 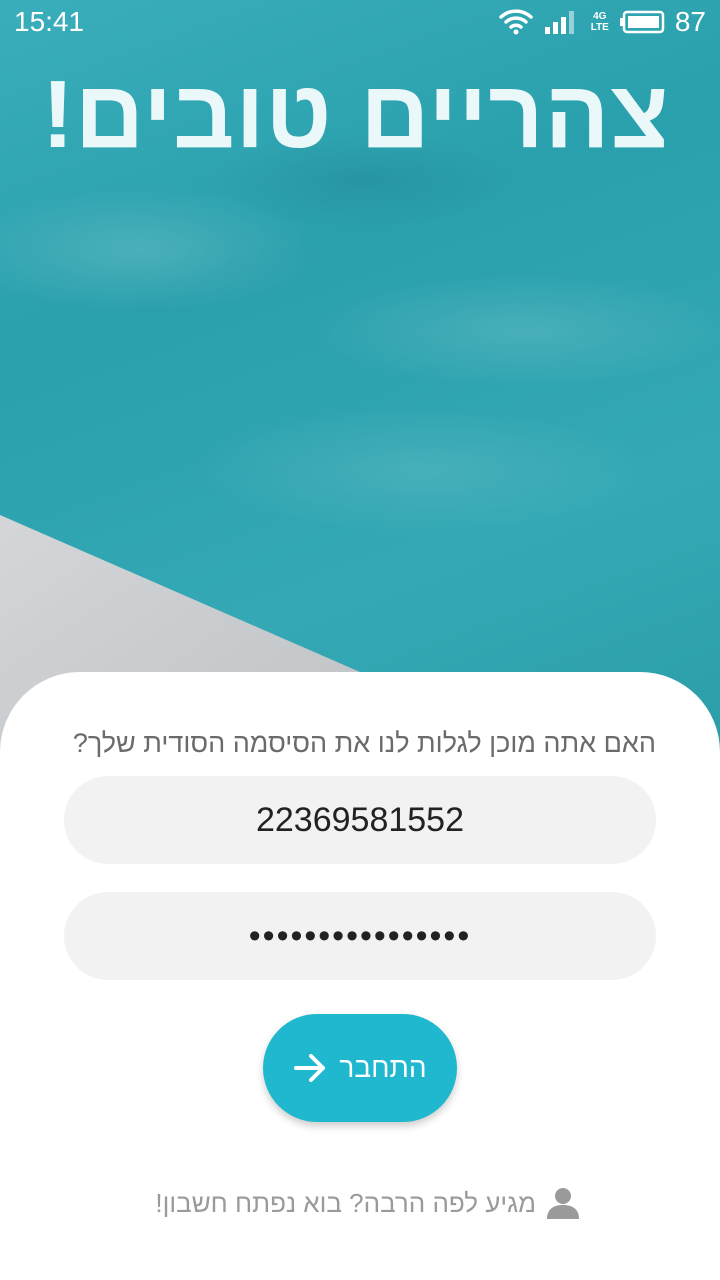 What do you see at coordinates (310, 1068) in the screenshot?
I see `arrow-right-icon` at bounding box center [310, 1068].